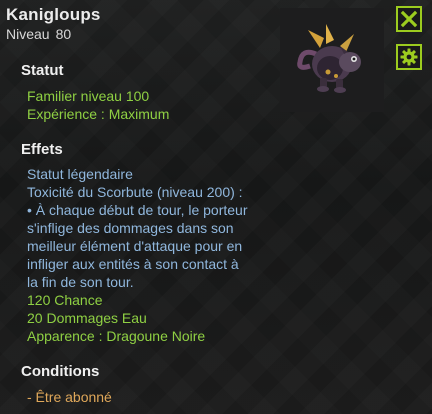 The height and width of the screenshot is (414, 432). Describe the element at coordinates (116, 336) in the screenshot. I see `effect-stat-line: Apparence : Dragoune Noire` at that location.